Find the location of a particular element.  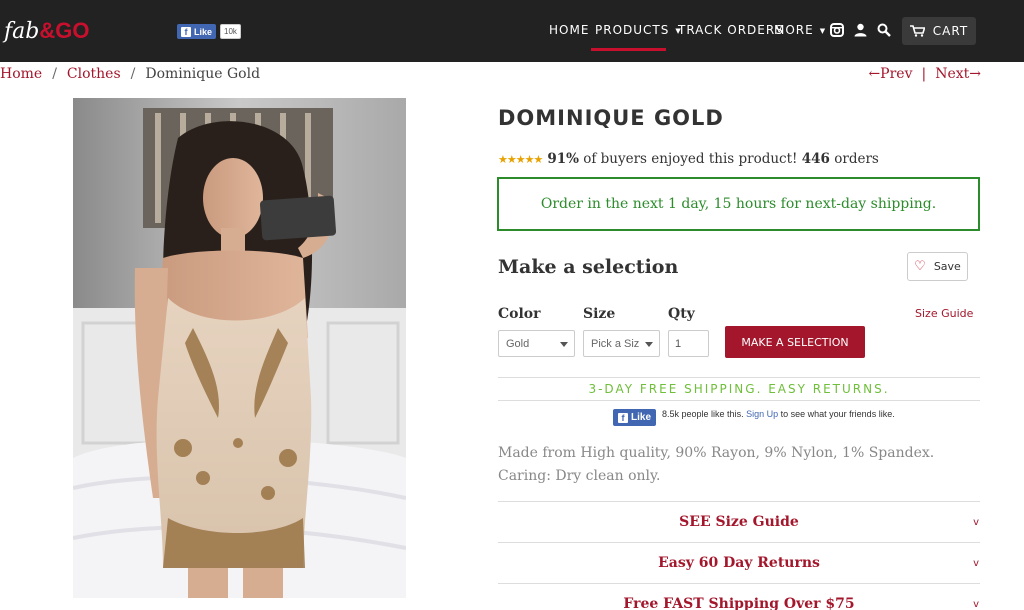

facebook-social-suffix: to see what your friends like. is located at coordinates (837, 414).